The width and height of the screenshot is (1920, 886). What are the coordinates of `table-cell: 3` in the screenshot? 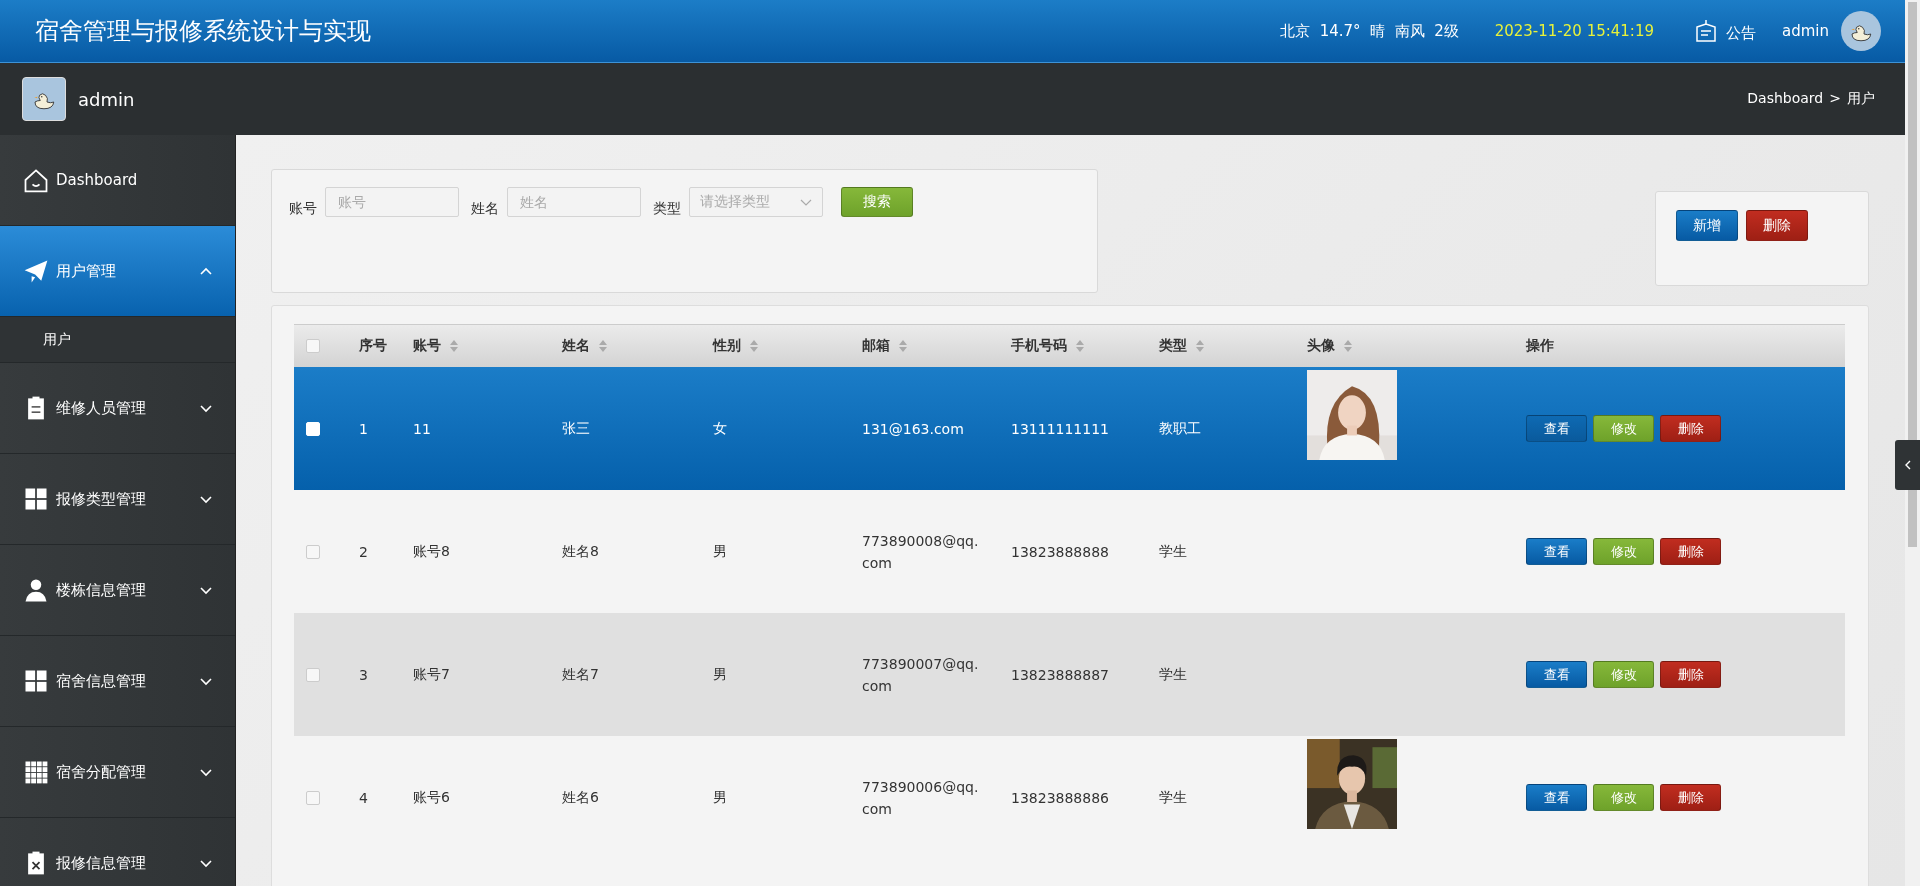 It's located at (363, 674).